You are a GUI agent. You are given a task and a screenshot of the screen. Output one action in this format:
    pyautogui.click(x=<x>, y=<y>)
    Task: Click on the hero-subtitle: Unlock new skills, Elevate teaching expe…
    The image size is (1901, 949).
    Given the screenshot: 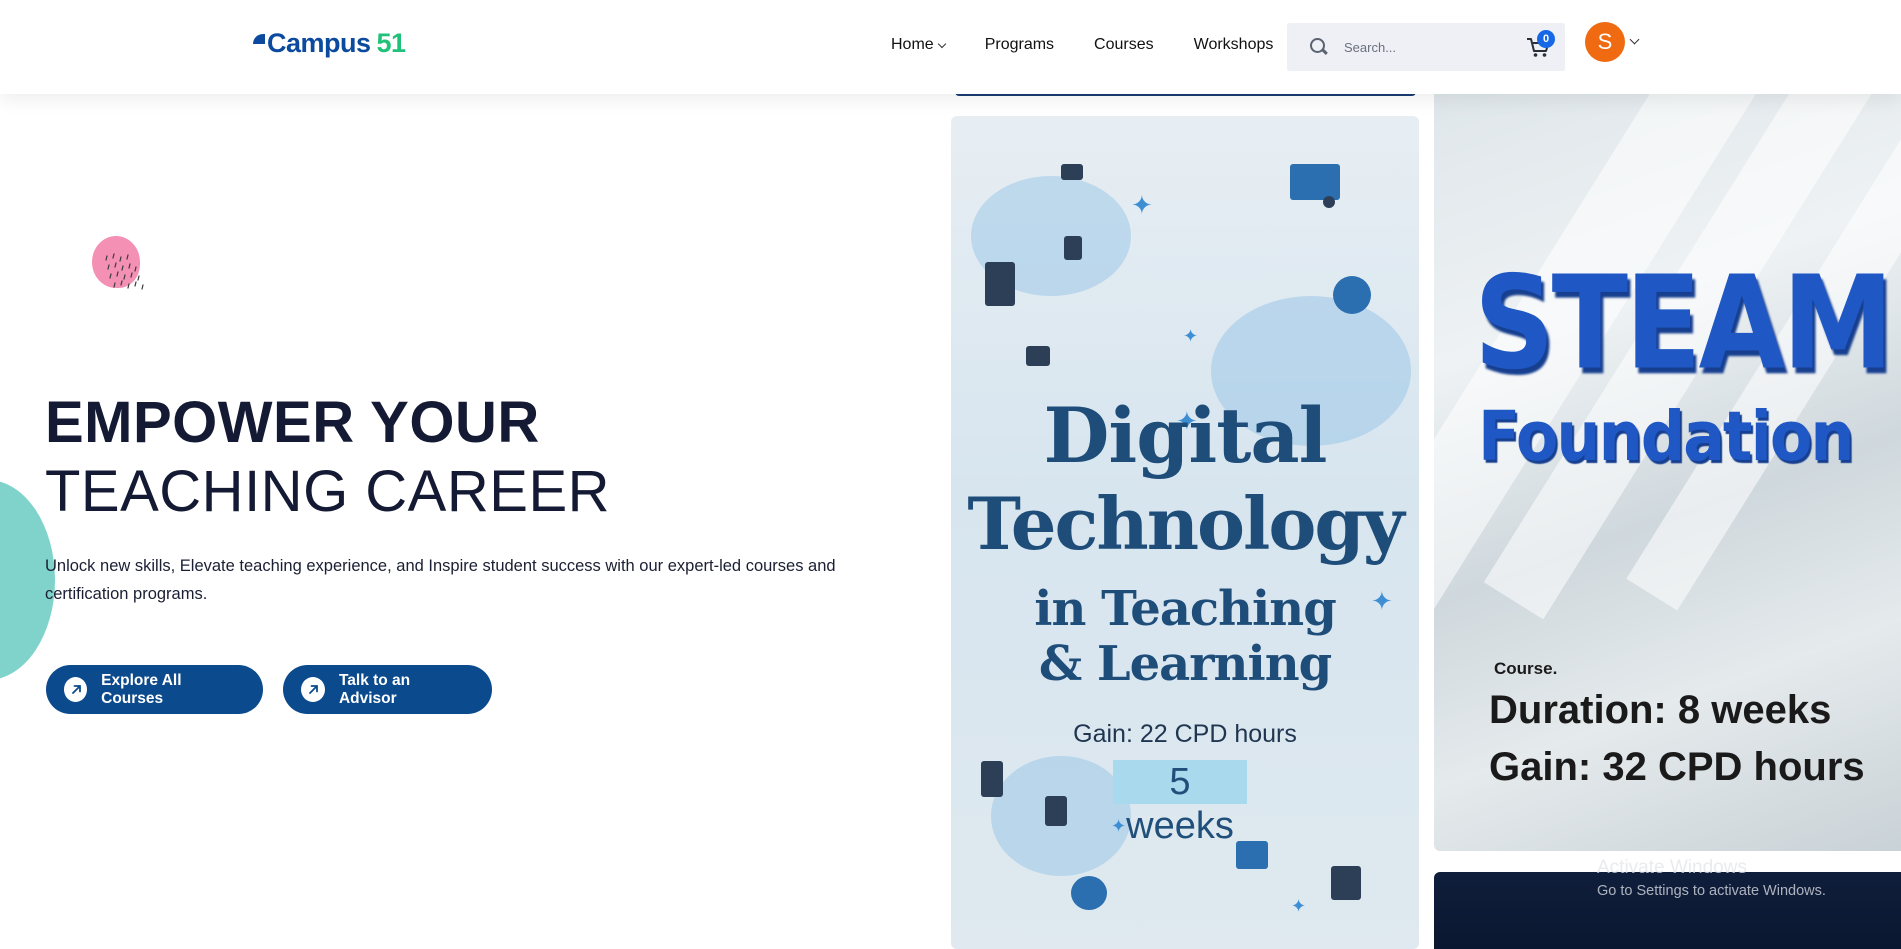 What is the action you would take?
    pyautogui.click(x=440, y=580)
    